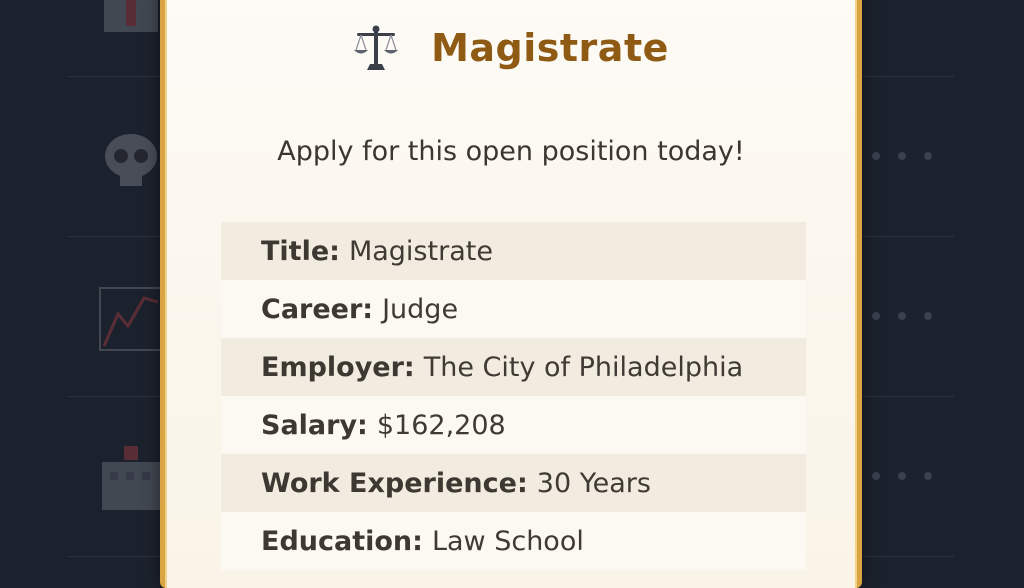  I want to click on detail-label: Education:, so click(342, 541).